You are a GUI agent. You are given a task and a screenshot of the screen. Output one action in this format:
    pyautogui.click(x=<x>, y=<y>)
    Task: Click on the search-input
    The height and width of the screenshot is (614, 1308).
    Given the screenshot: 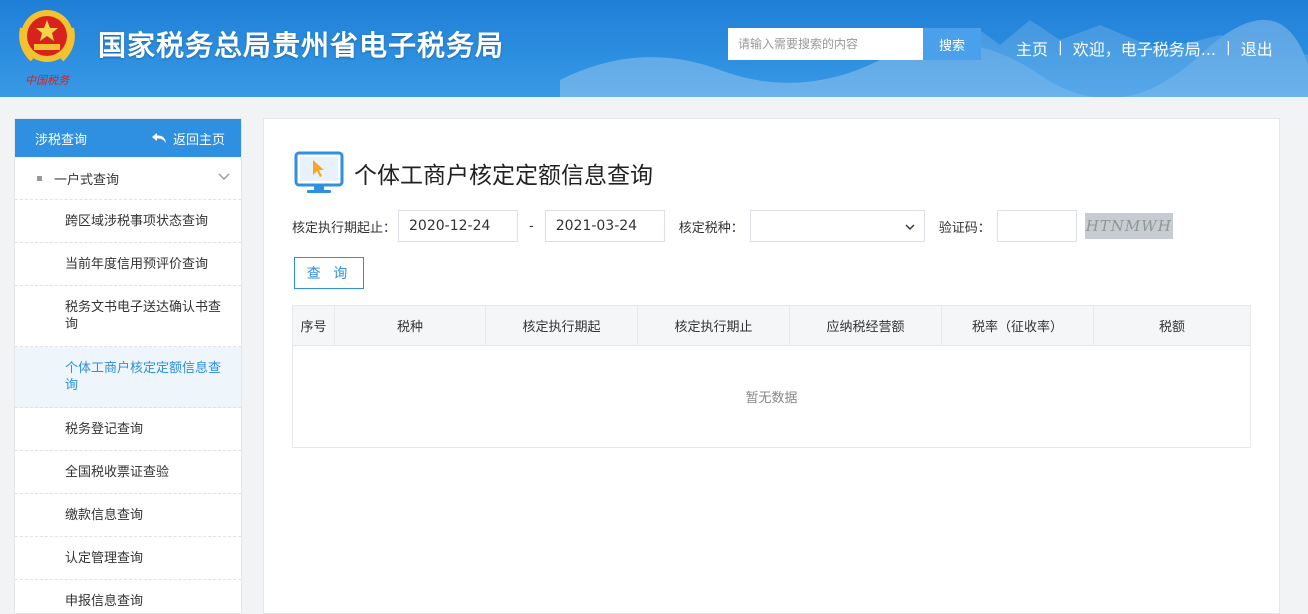 What is the action you would take?
    pyautogui.click(x=825, y=44)
    